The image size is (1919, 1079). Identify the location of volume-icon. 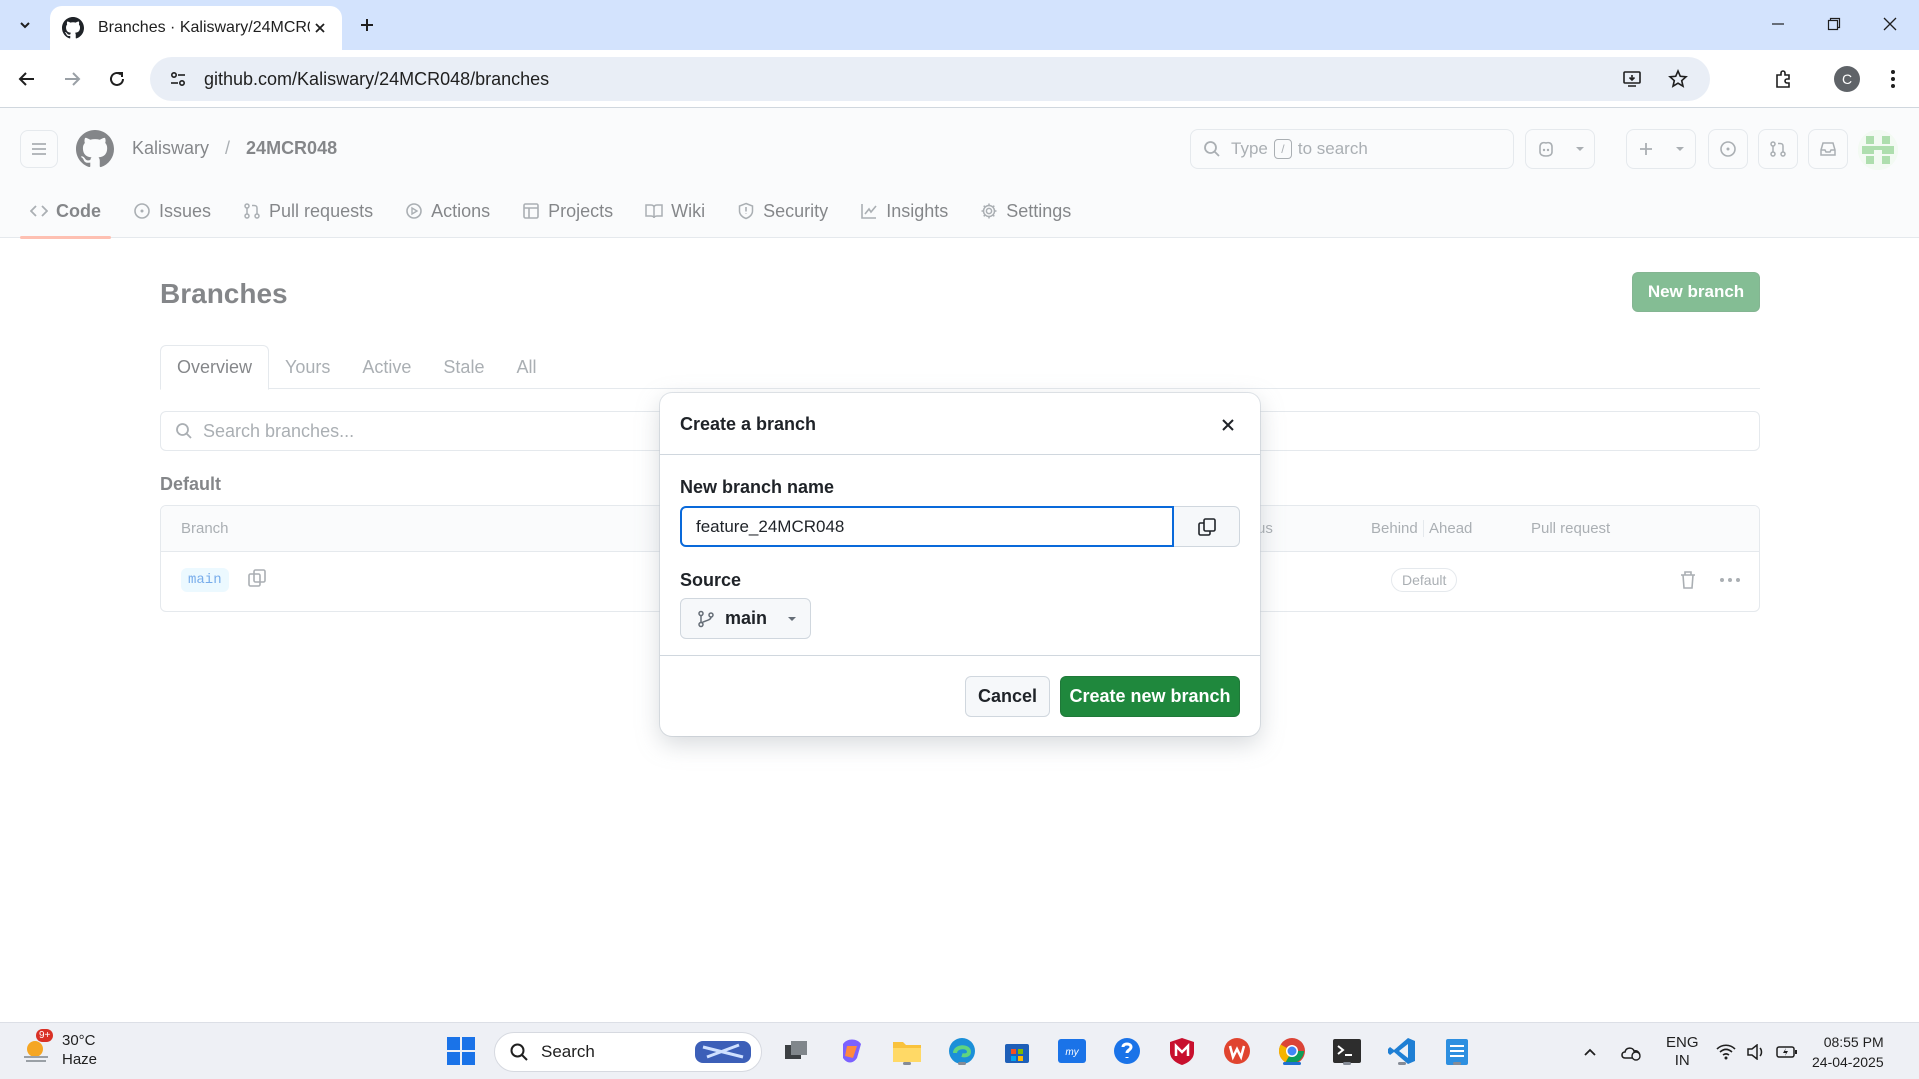
(1755, 1051).